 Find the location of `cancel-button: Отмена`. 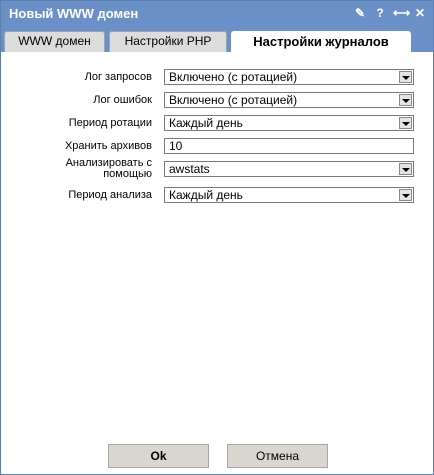

cancel-button: Отмена is located at coordinates (277, 456).